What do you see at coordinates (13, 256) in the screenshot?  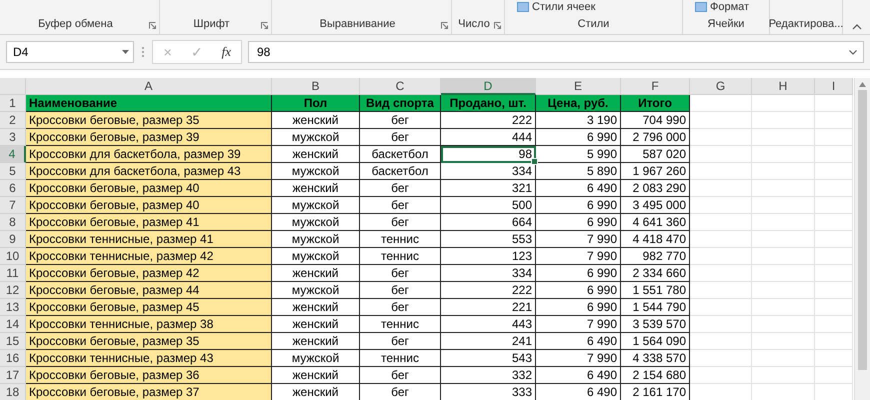 I see `row-header: 10` at bounding box center [13, 256].